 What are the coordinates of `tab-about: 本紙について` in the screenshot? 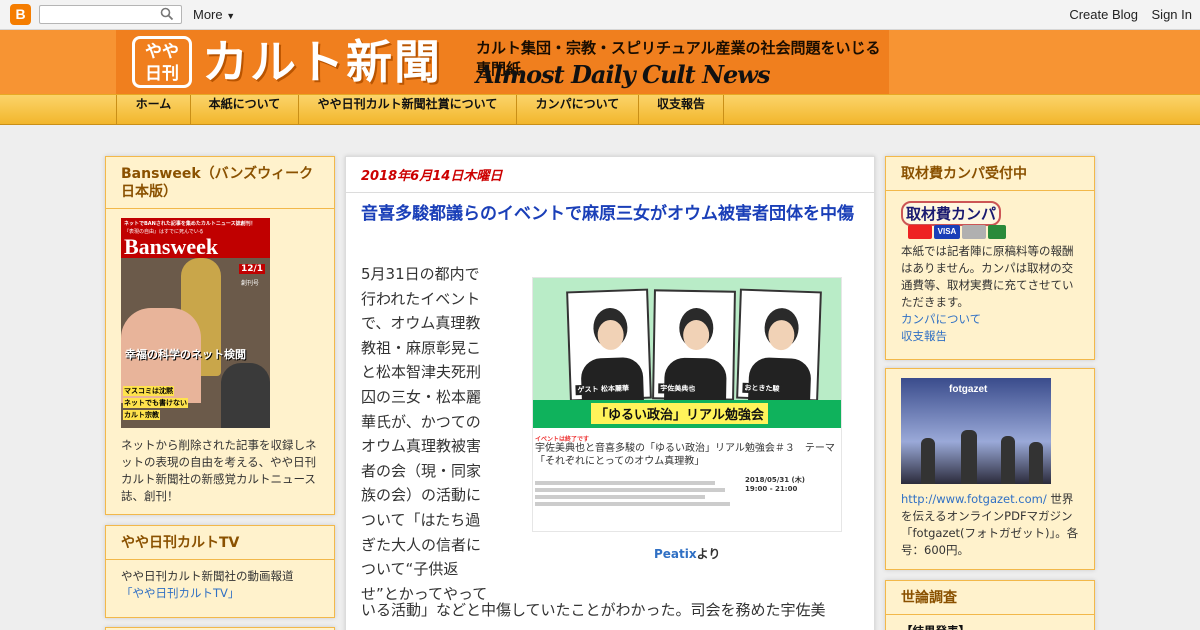 It's located at (244, 110).